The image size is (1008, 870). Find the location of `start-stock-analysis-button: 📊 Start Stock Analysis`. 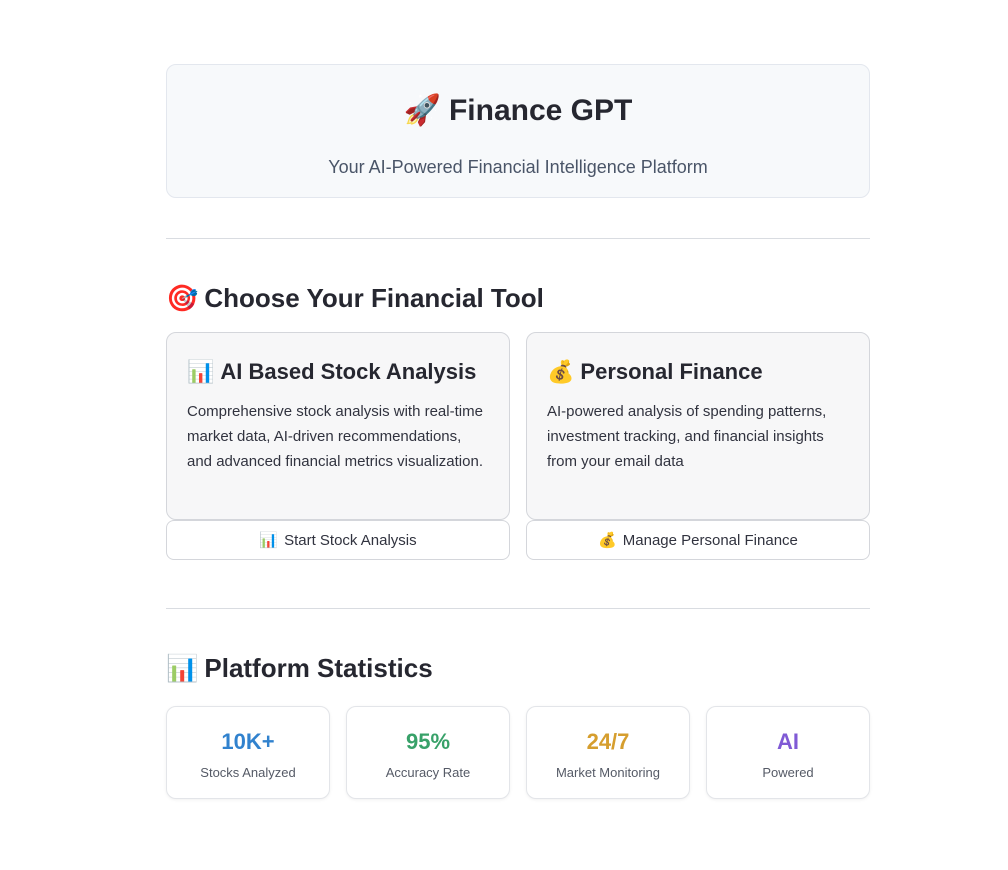

start-stock-analysis-button: 📊 Start Stock Analysis is located at coordinates (338, 540).